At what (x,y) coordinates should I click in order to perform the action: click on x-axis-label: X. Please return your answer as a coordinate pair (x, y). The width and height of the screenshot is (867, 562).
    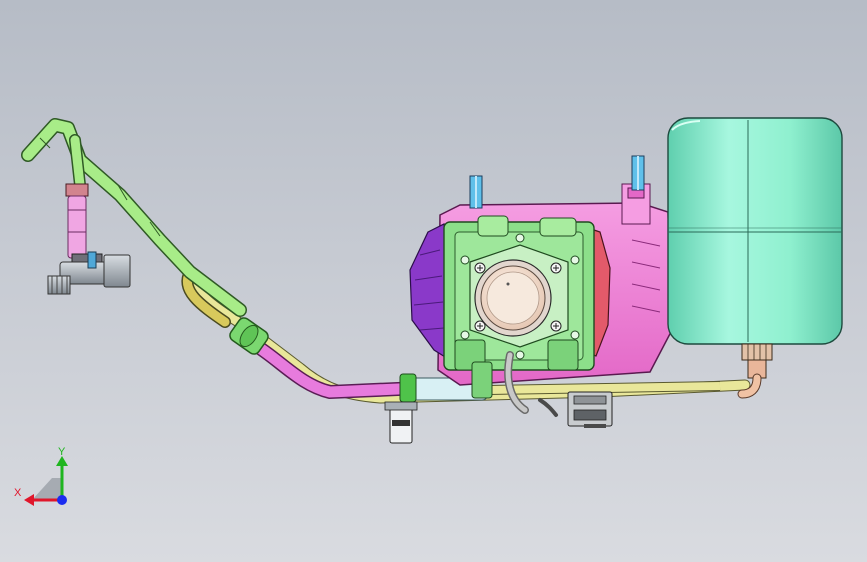
    Looking at the image, I should click on (18, 493).